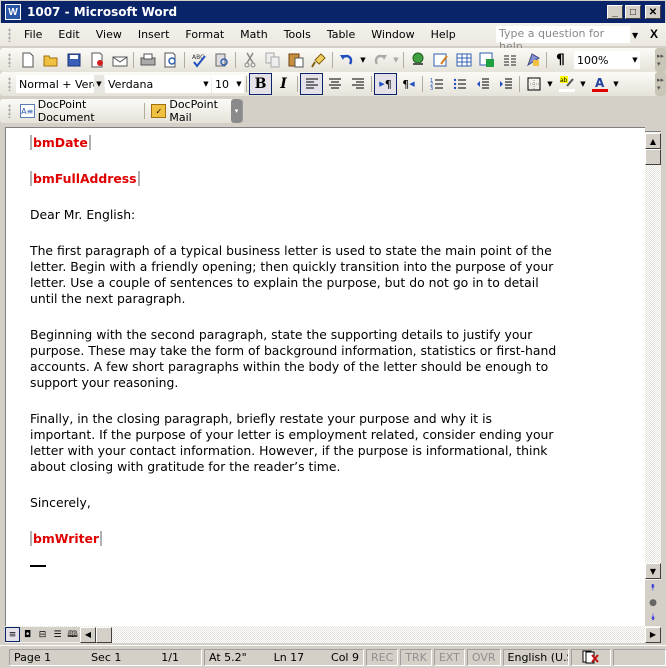  What do you see at coordinates (42, 634) in the screenshot?
I see `print-layout-view-button: ⊟` at bounding box center [42, 634].